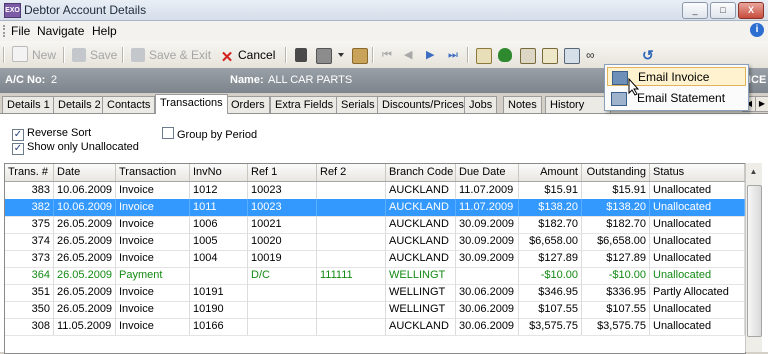 This screenshot has width=768, height=354. Describe the element at coordinates (138, 55) in the screenshot. I see `disk-exit-icon` at that location.